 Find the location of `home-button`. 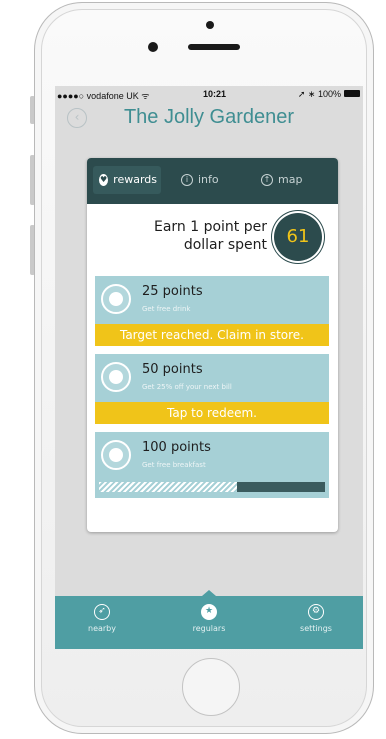

home-button is located at coordinates (211, 687).